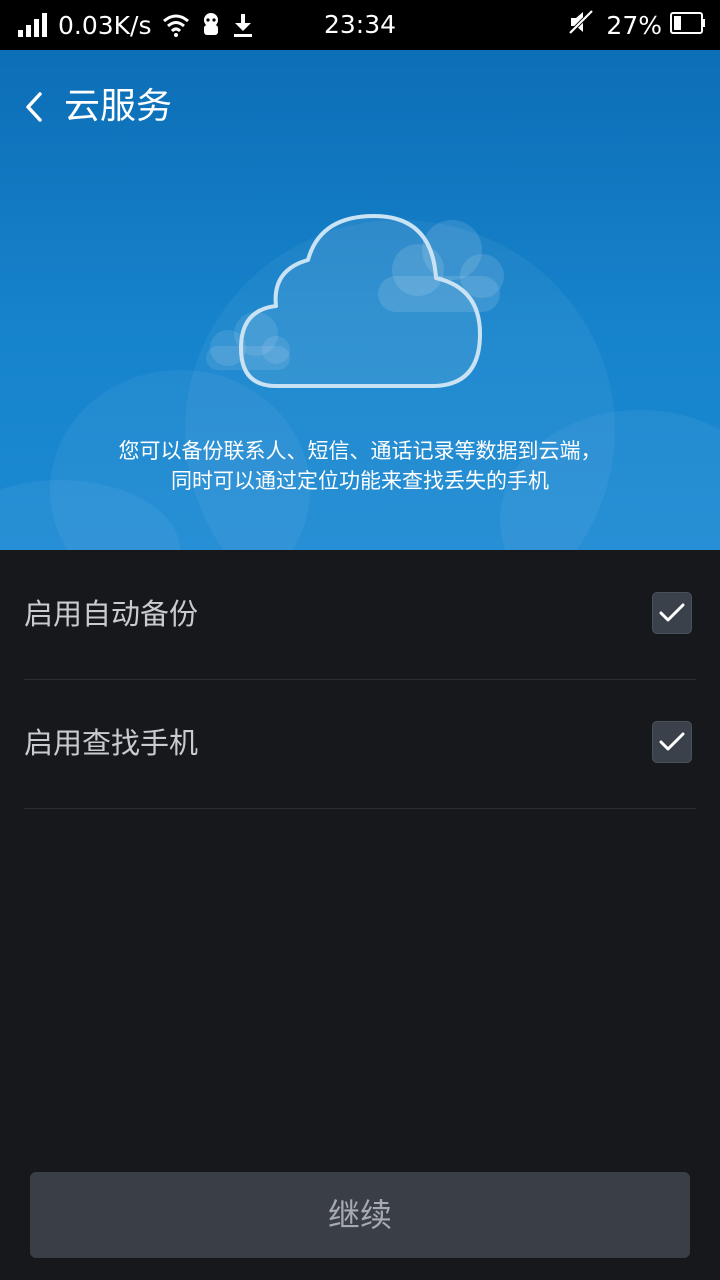  I want to click on chevron-left-icon, so click(34, 107).